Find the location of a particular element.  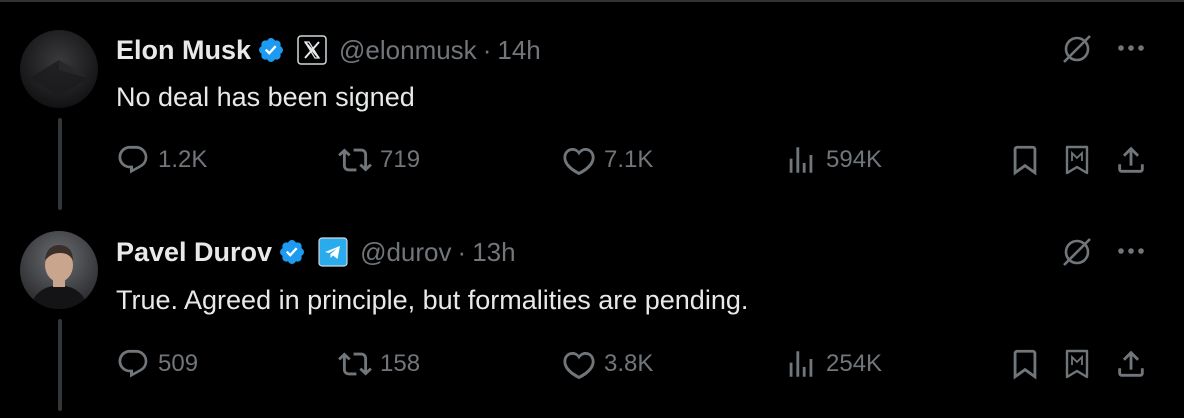

repost-count: 158 is located at coordinates (400, 363).